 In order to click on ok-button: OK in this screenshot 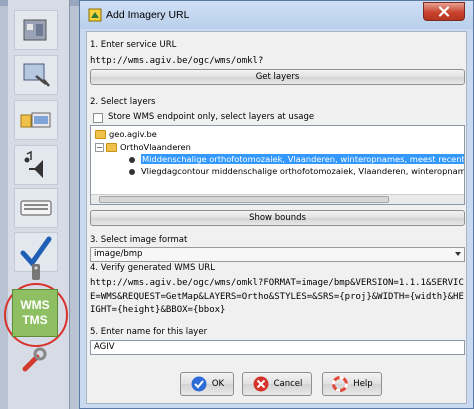, I will do `click(207, 384)`.